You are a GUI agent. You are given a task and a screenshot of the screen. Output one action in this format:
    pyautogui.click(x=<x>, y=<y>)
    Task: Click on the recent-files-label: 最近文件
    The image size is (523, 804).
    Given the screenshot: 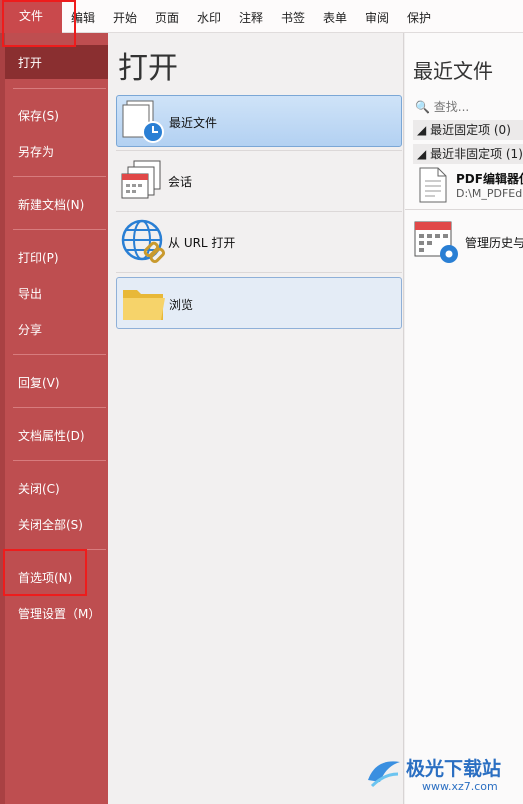 What is the action you would take?
    pyautogui.click(x=193, y=123)
    